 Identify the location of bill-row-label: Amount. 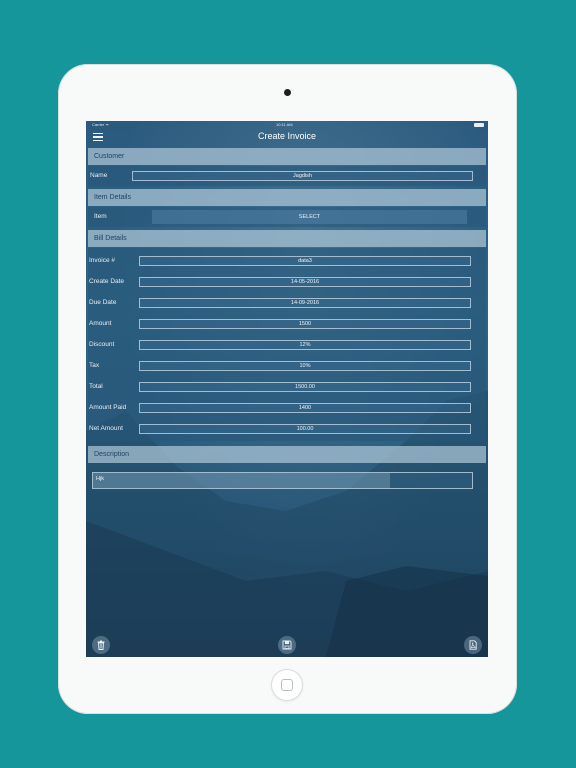
(100, 323).